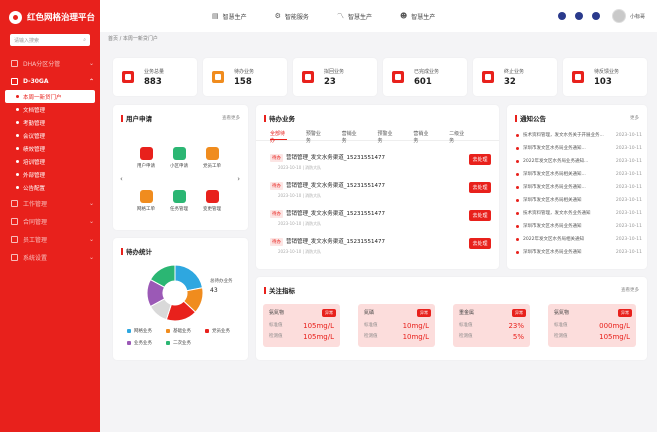 Image resolution: width=657 pixels, height=432 pixels. Describe the element at coordinates (385, 137) in the screenshot. I see `tab-warning-2: 预警业务` at that location.